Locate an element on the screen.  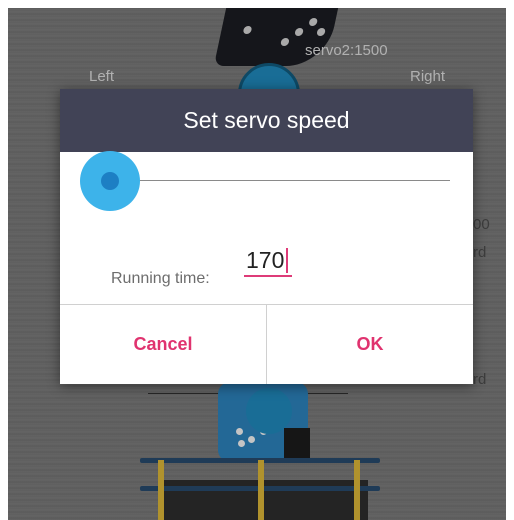
running-time-input is located at coordinates (268, 261).